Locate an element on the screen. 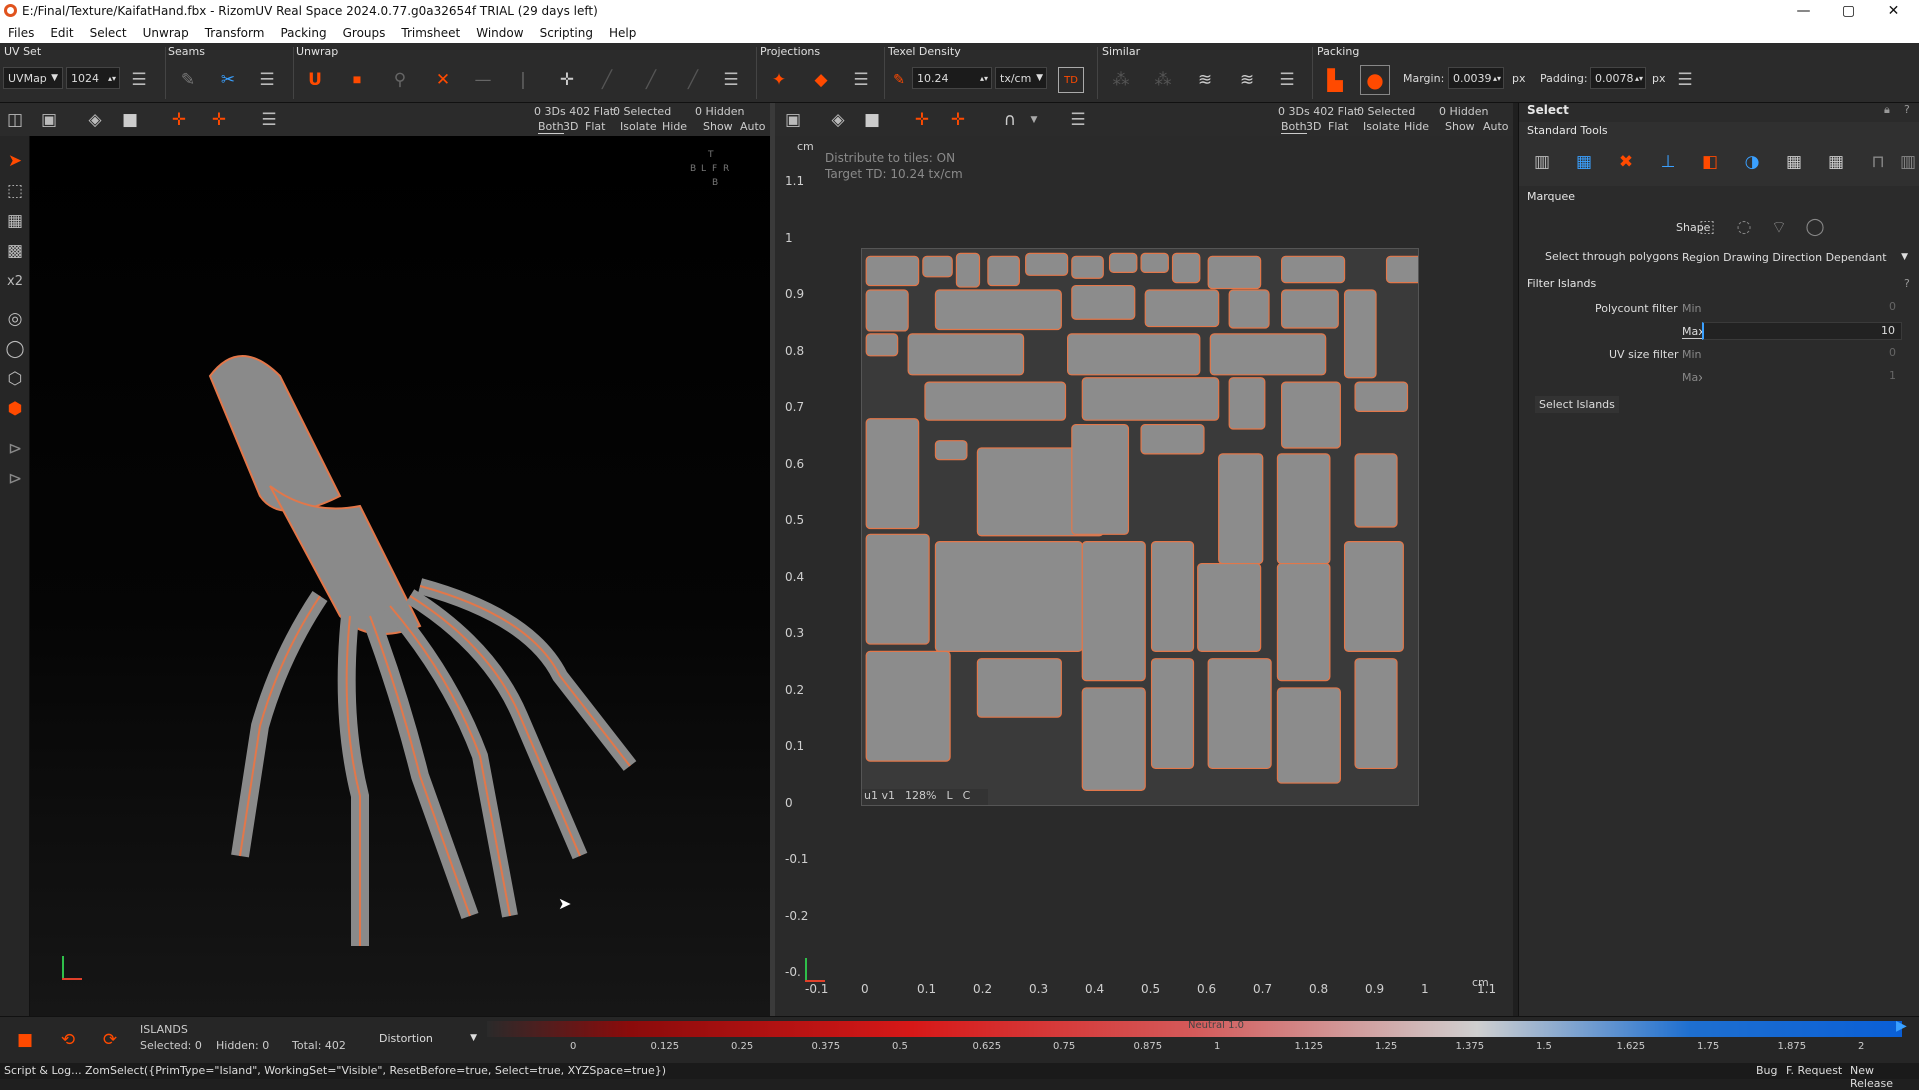  show-button: Show is located at coordinates (718, 126).